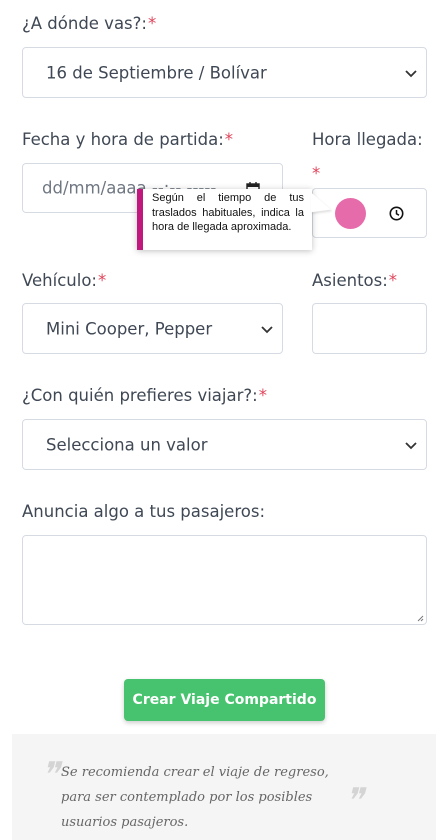 The width and height of the screenshot is (442, 840). Describe the element at coordinates (396, 213) in the screenshot. I see `clock-icon` at that location.